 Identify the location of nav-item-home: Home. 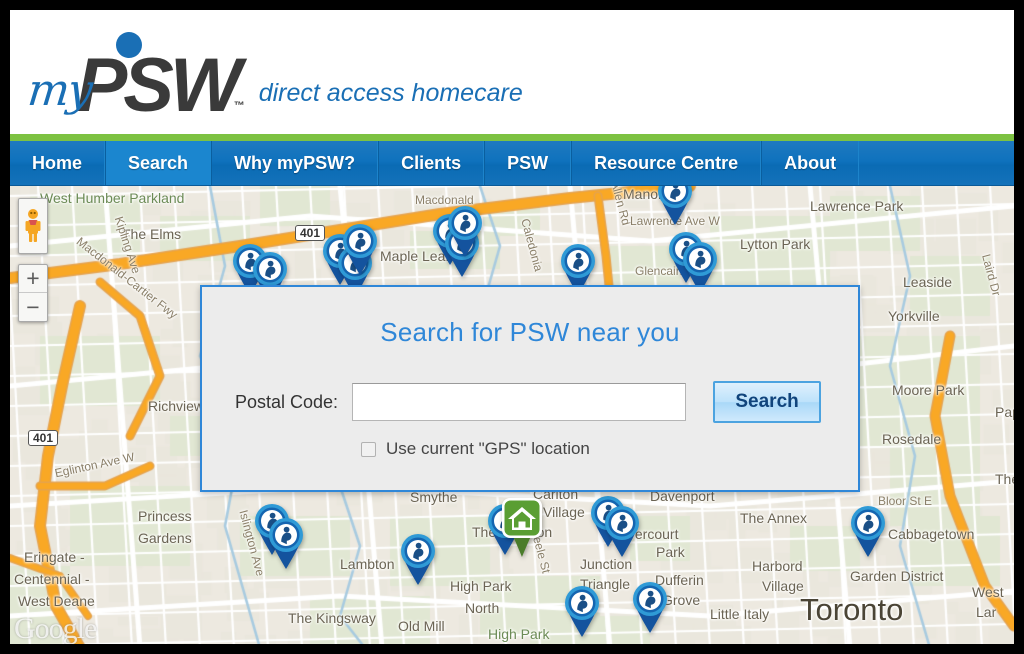
(58, 163).